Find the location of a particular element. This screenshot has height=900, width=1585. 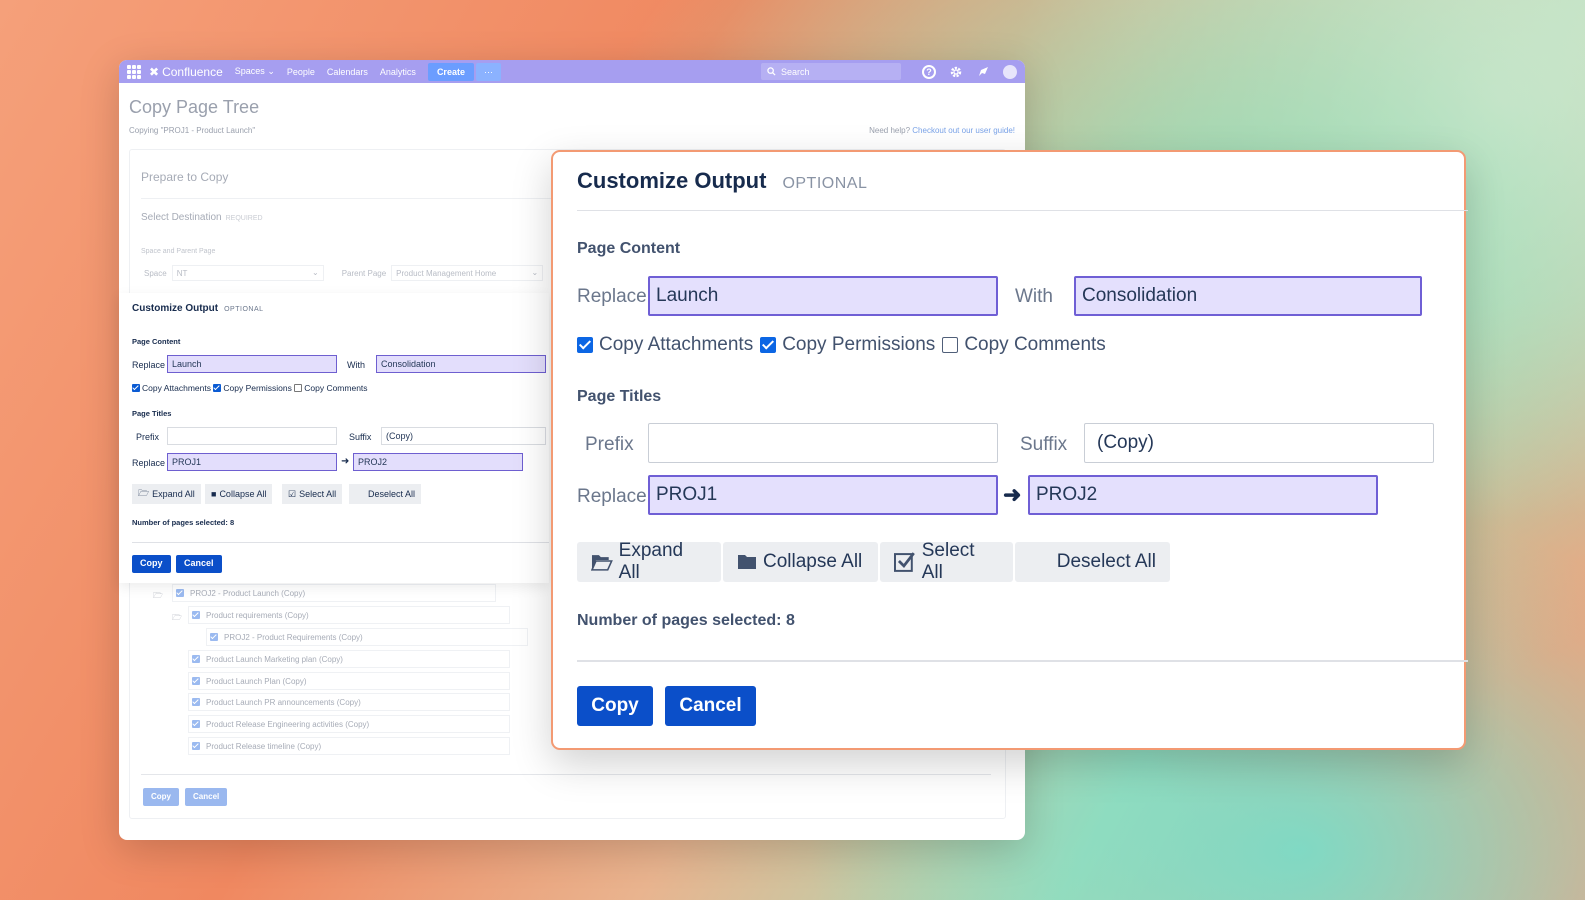

help-icon: ? is located at coordinates (929, 71).